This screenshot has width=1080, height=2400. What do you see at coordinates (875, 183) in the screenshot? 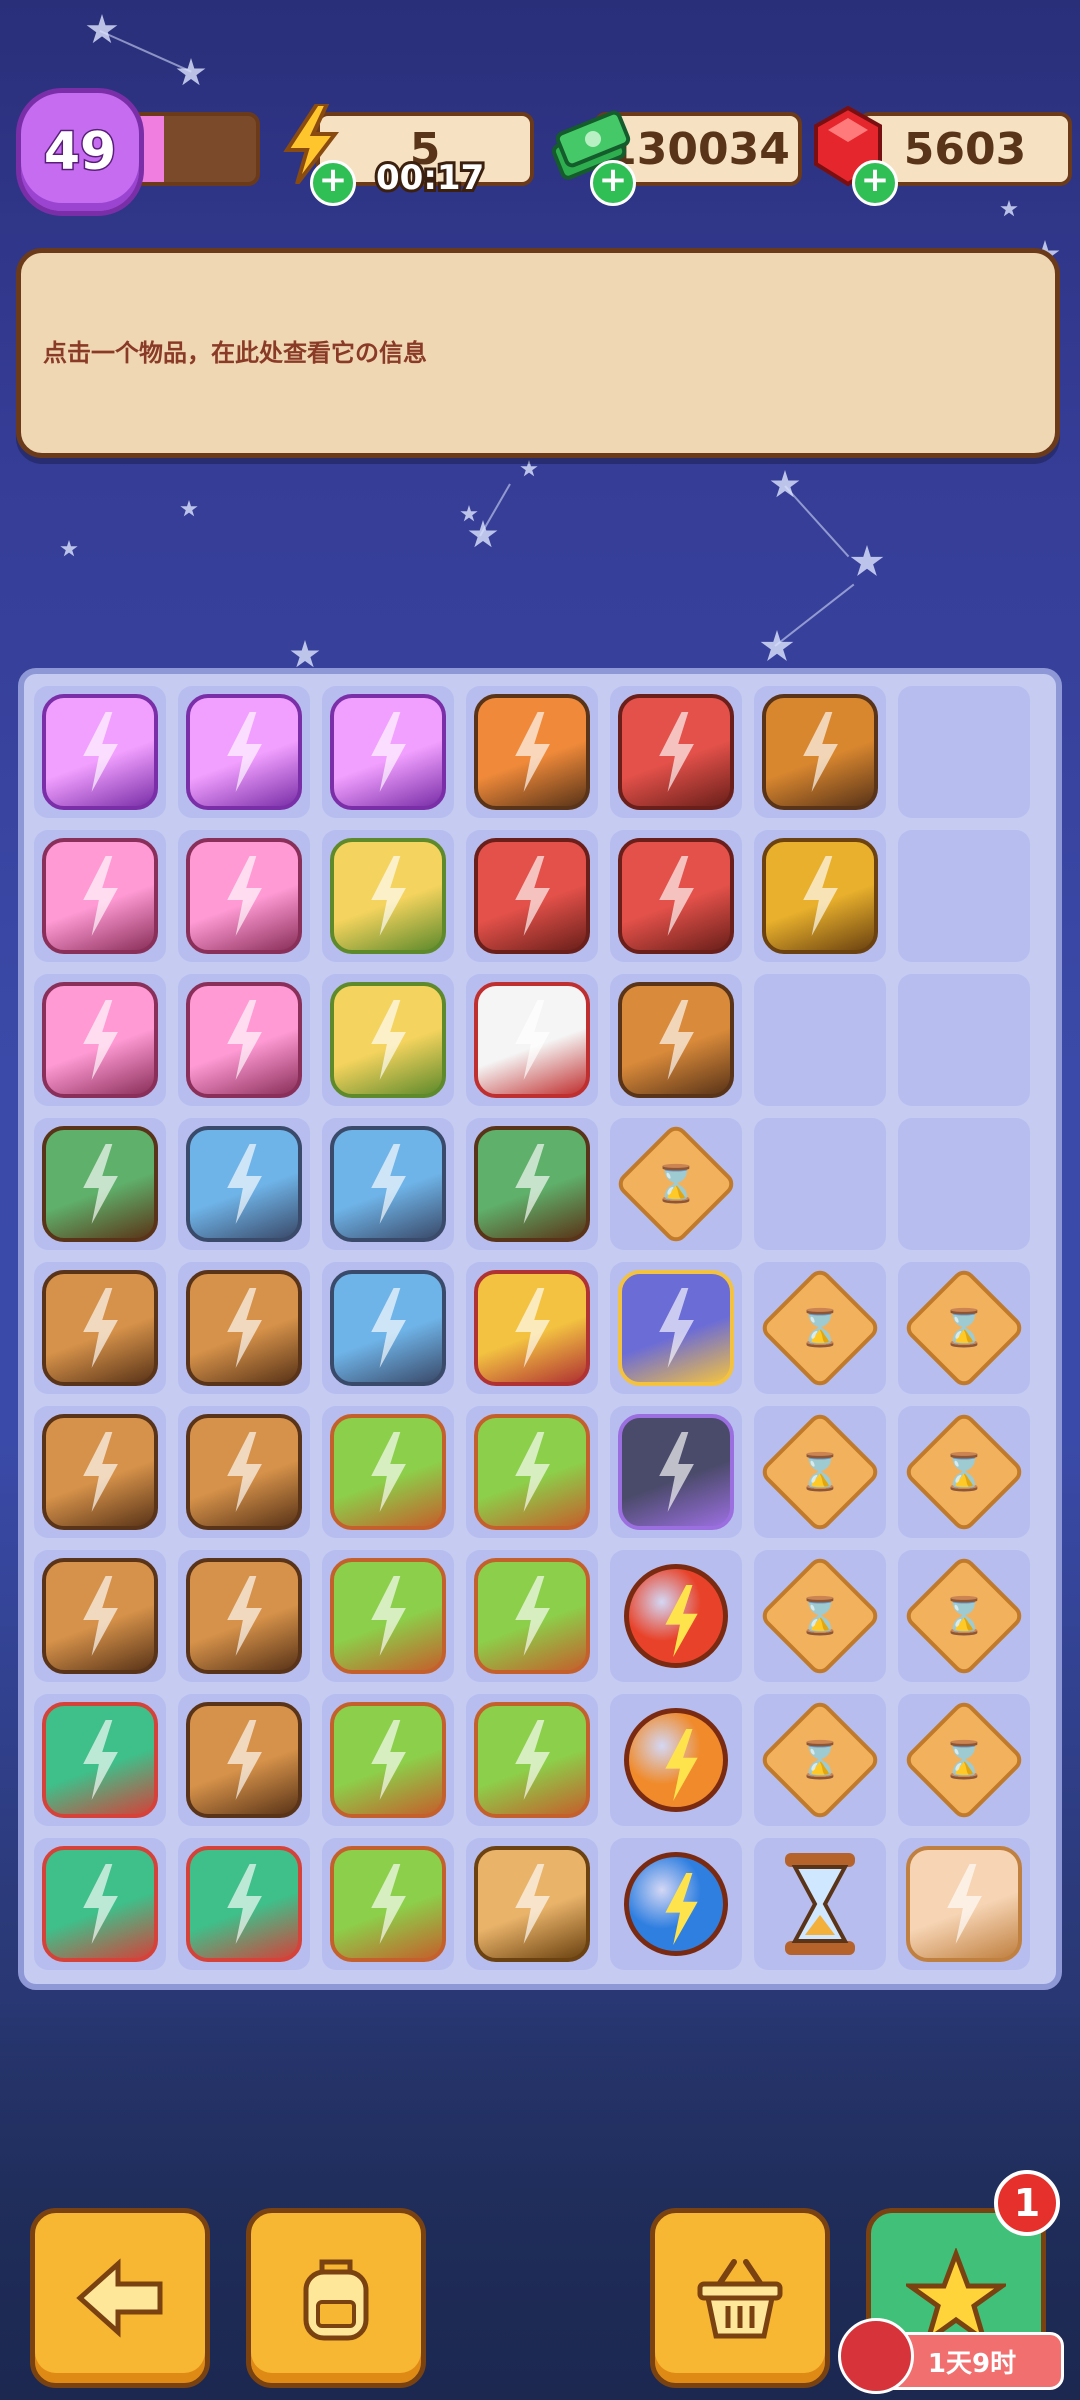
I see `add-gems-button: +` at bounding box center [875, 183].